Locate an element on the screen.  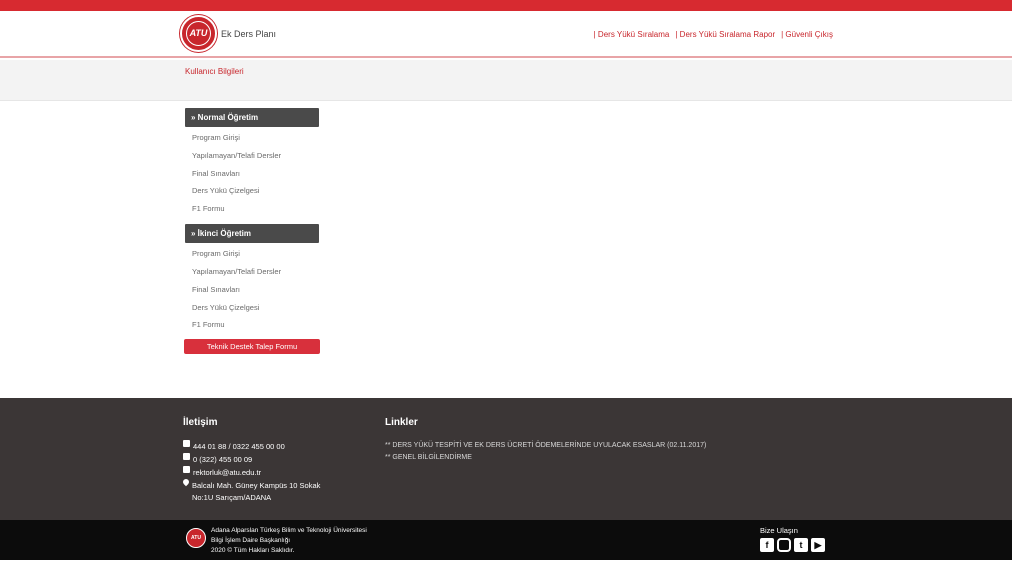
email-icon is located at coordinates (186, 469).